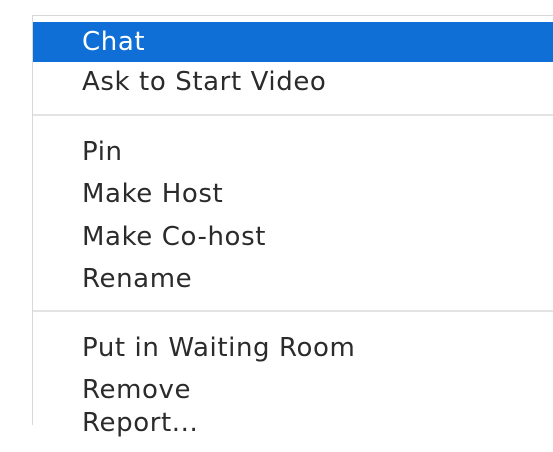 Image resolution: width=553 pixels, height=452 pixels. I want to click on menu-item-put-in-waiting-room: Put in Waiting Room, so click(293, 348).